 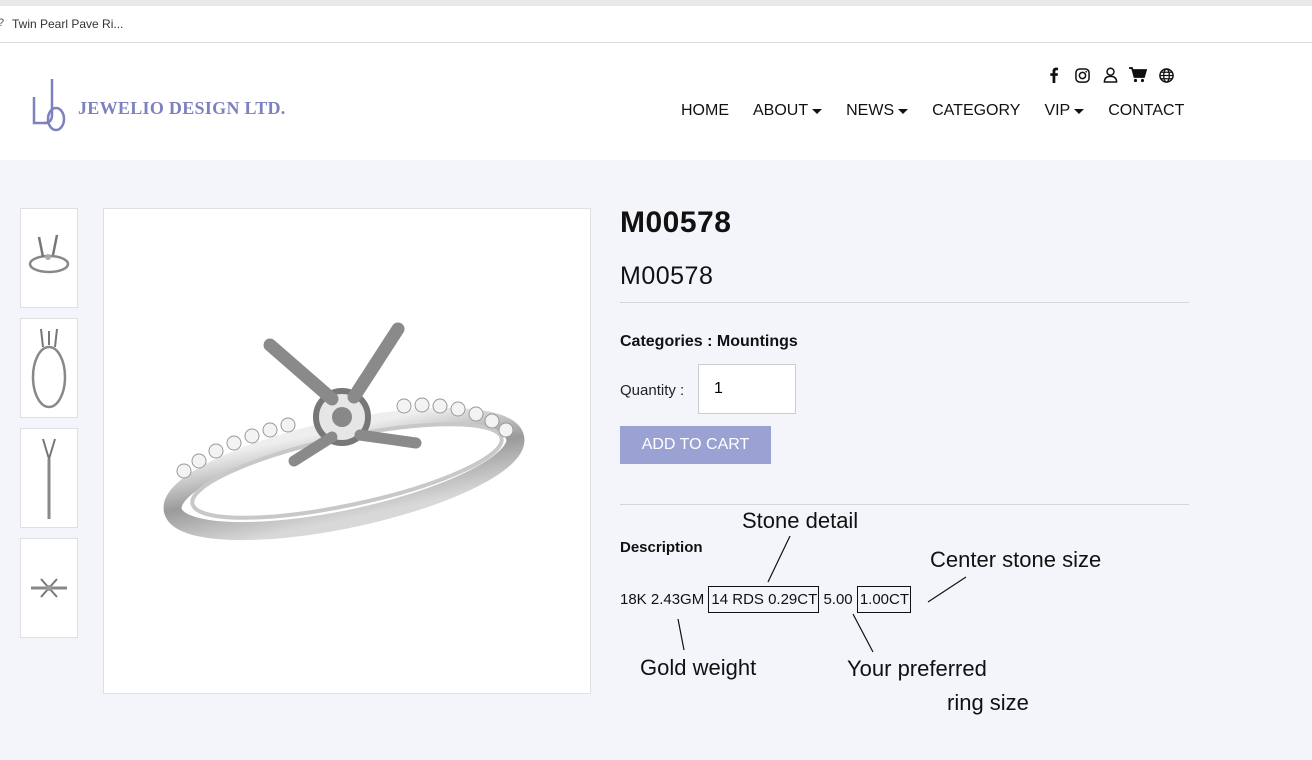 I want to click on annotation-lines, so click(x=822, y=594).